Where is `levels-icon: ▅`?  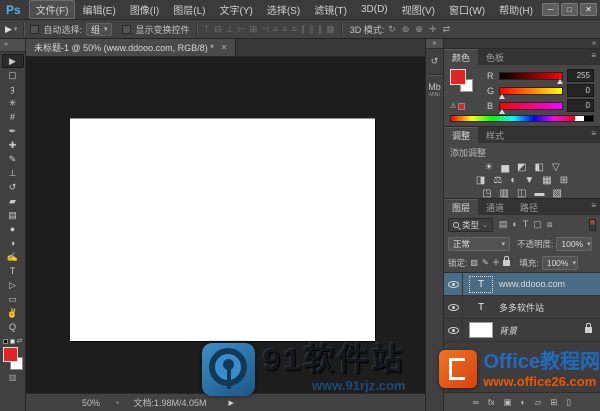 levels-icon: ▅ is located at coordinates (505, 167).